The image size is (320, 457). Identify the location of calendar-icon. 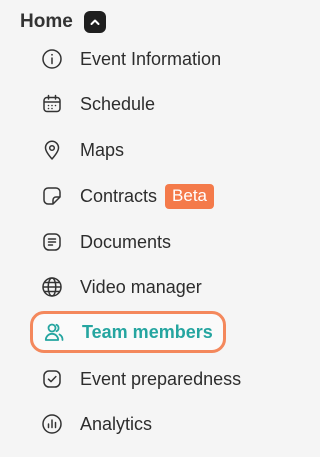
(52, 104).